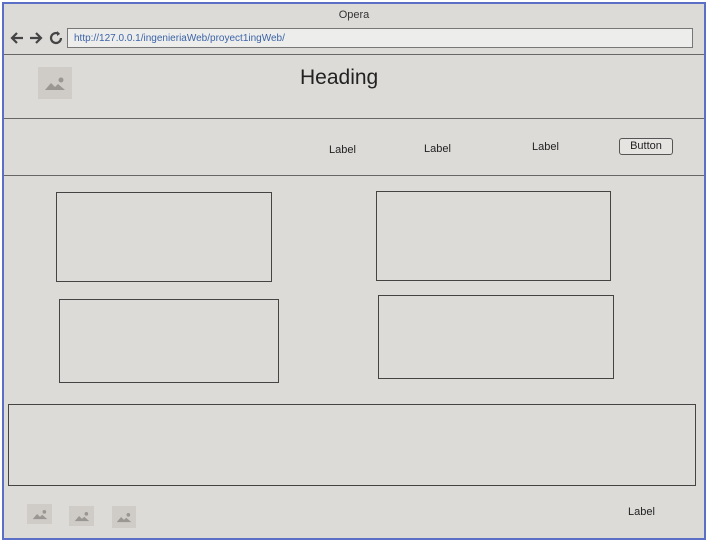 Image resolution: width=708 pixels, height=542 pixels. Describe the element at coordinates (36, 38) in the screenshot. I see `forward-icon` at that location.